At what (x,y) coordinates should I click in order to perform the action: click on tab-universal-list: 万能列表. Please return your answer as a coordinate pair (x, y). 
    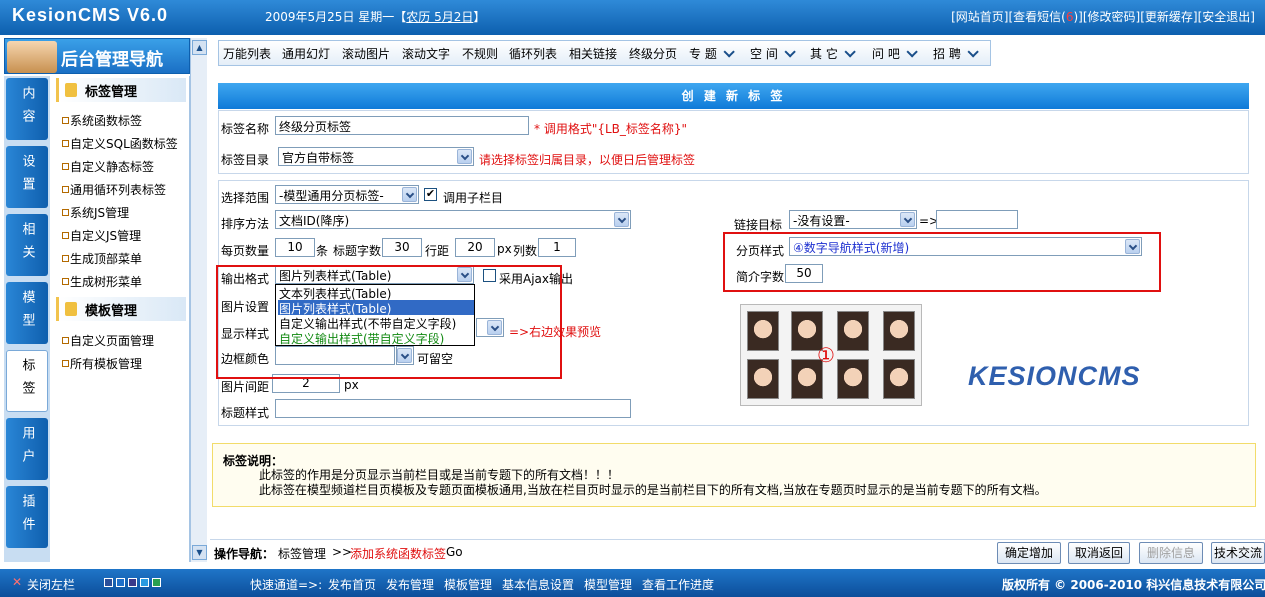
    Looking at the image, I should click on (247, 53).